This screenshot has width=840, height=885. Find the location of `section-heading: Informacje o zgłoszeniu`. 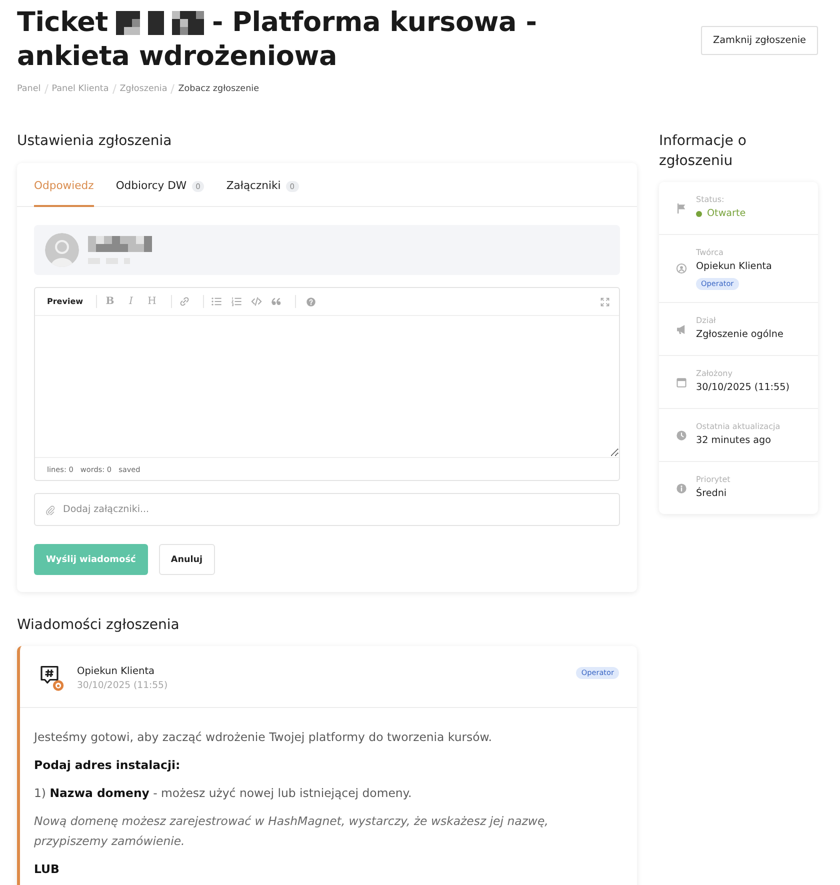

section-heading: Informacje o zgłoszeniu is located at coordinates (703, 151).